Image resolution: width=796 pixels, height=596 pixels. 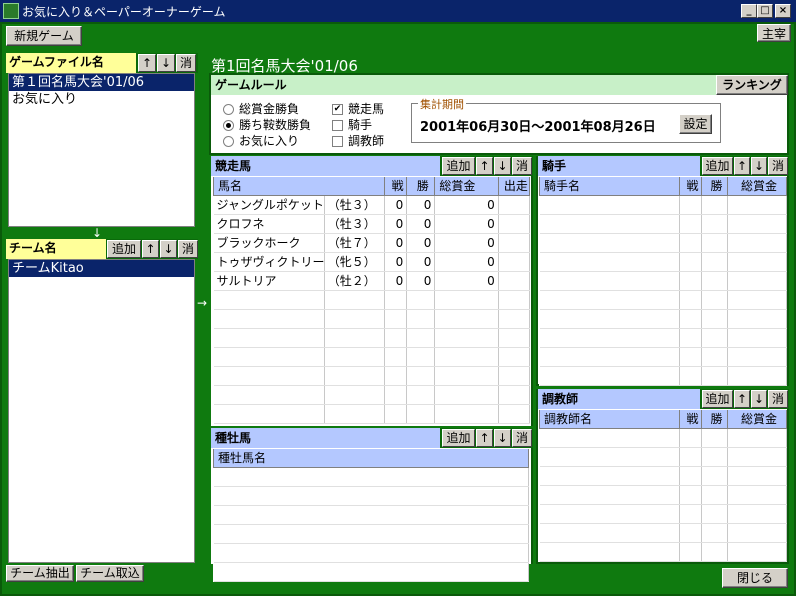 I want to click on horses-up-button: ↑, so click(x=484, y=166).